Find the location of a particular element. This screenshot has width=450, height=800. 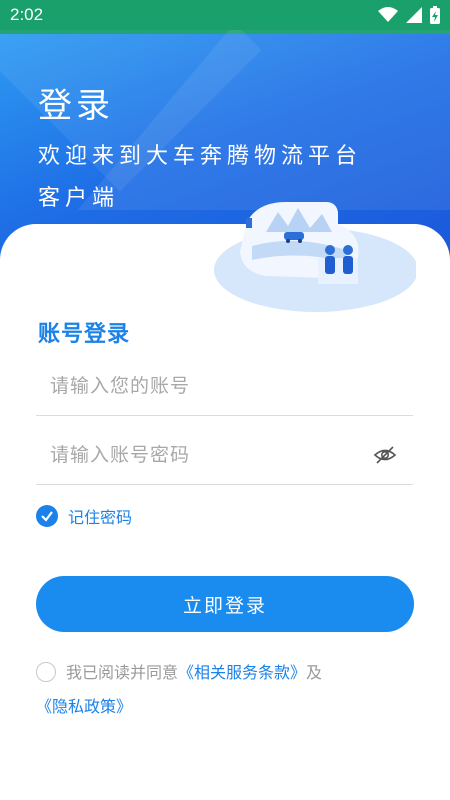

wifi-icon is located at coordinates (388, 14).